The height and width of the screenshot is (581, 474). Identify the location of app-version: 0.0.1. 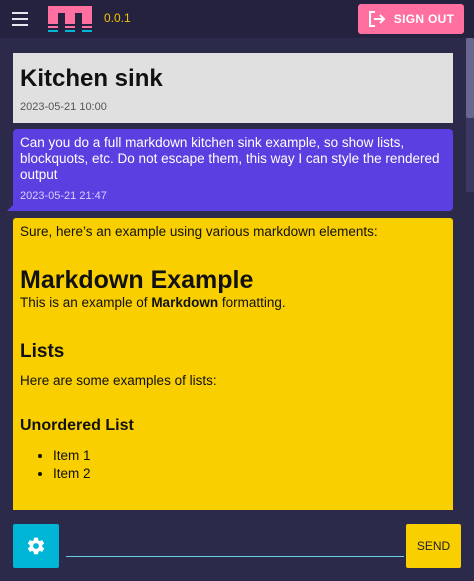
(117, 18).